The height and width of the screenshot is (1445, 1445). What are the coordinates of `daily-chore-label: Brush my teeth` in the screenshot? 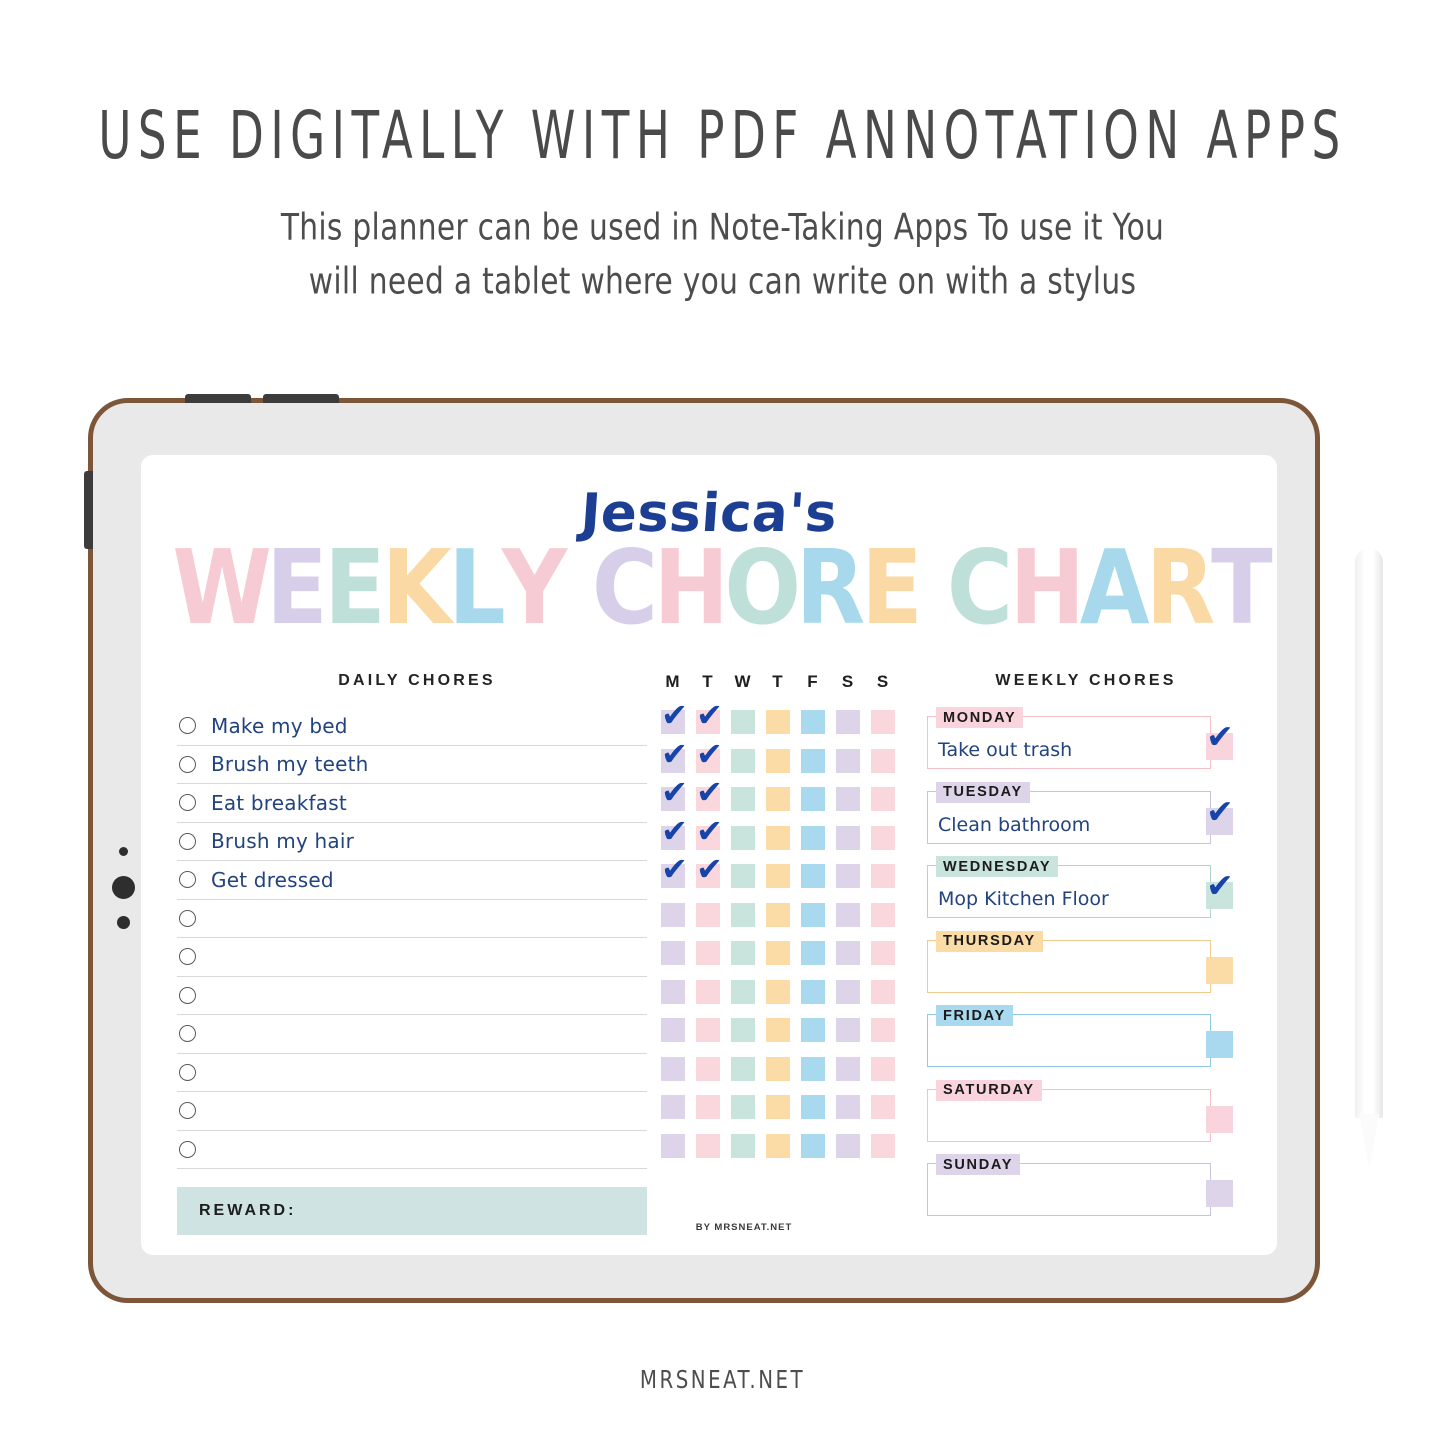 It's located at (290, 764).